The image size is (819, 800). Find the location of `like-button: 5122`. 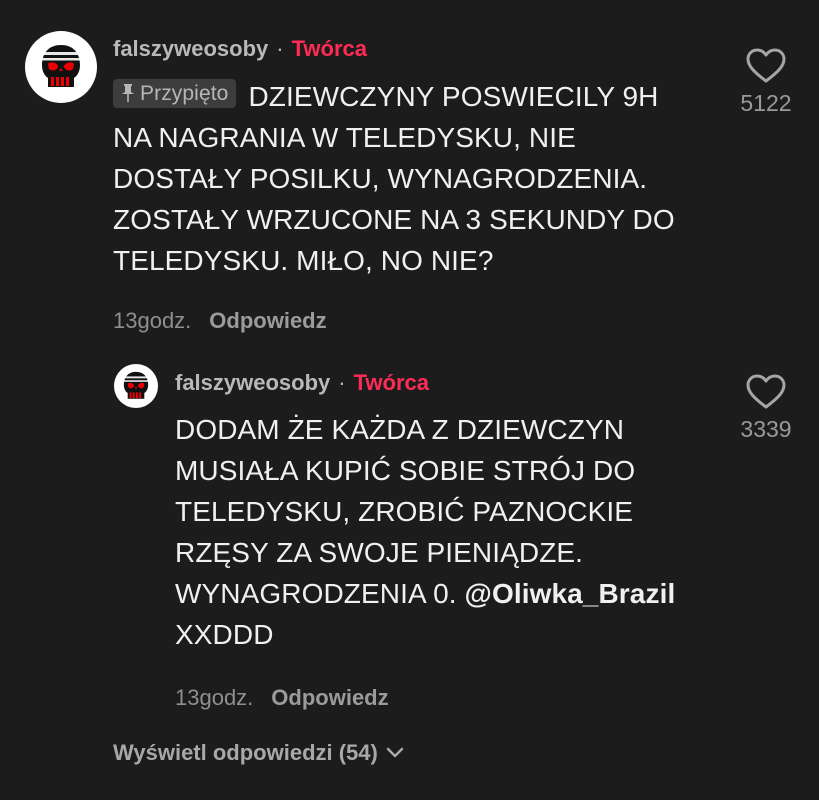

like-button: 5122 is located at coordinates (766, 82).